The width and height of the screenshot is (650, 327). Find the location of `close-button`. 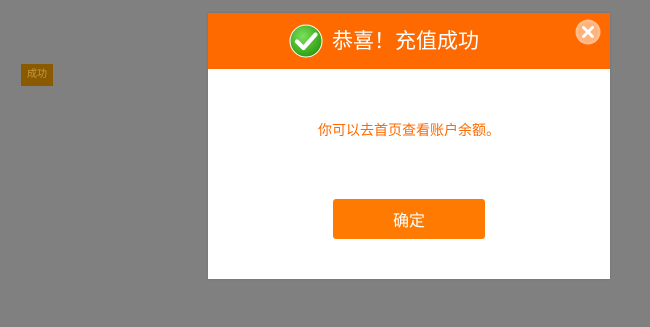

close-button is located at coordinates (588, 32).